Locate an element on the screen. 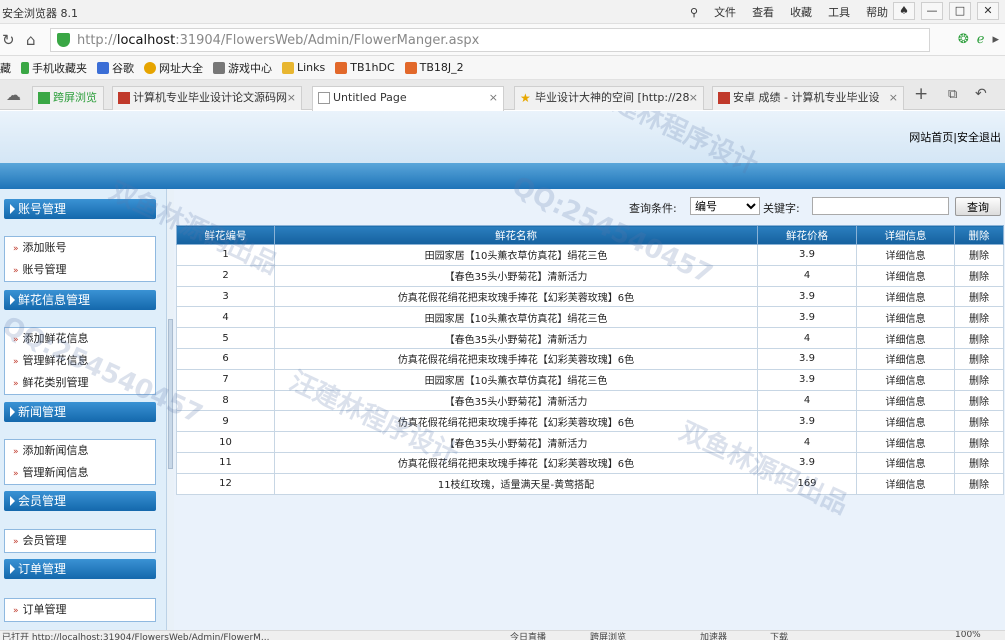  search-button: 查询 is located at coordinates (978, 206).